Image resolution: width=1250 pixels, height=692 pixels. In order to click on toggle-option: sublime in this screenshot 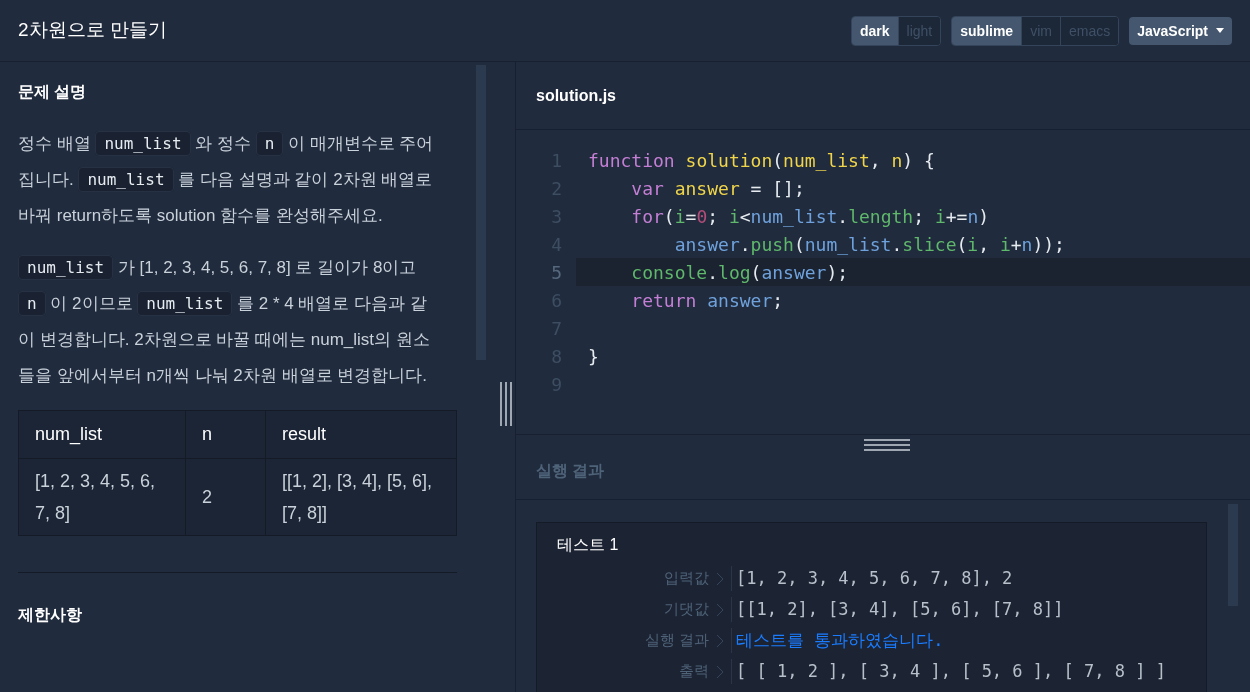, I will do `click(987, 30)`.